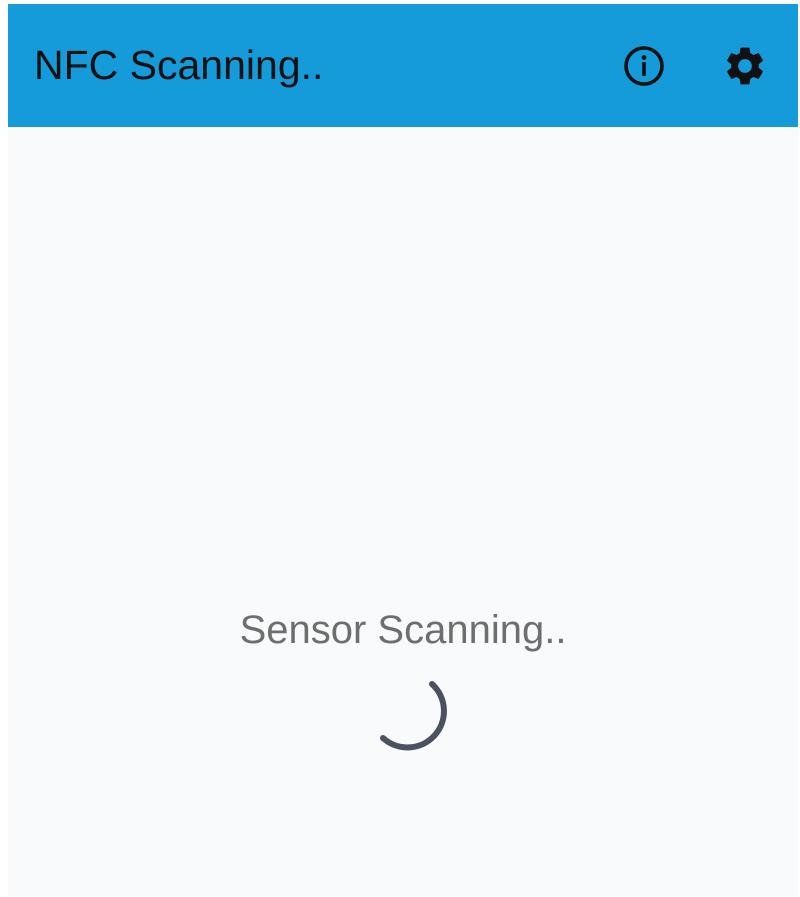 The width and height of the screenshot is (800, 897). I want to click on app-bar: NFC Scanning.., so click(403, 65).